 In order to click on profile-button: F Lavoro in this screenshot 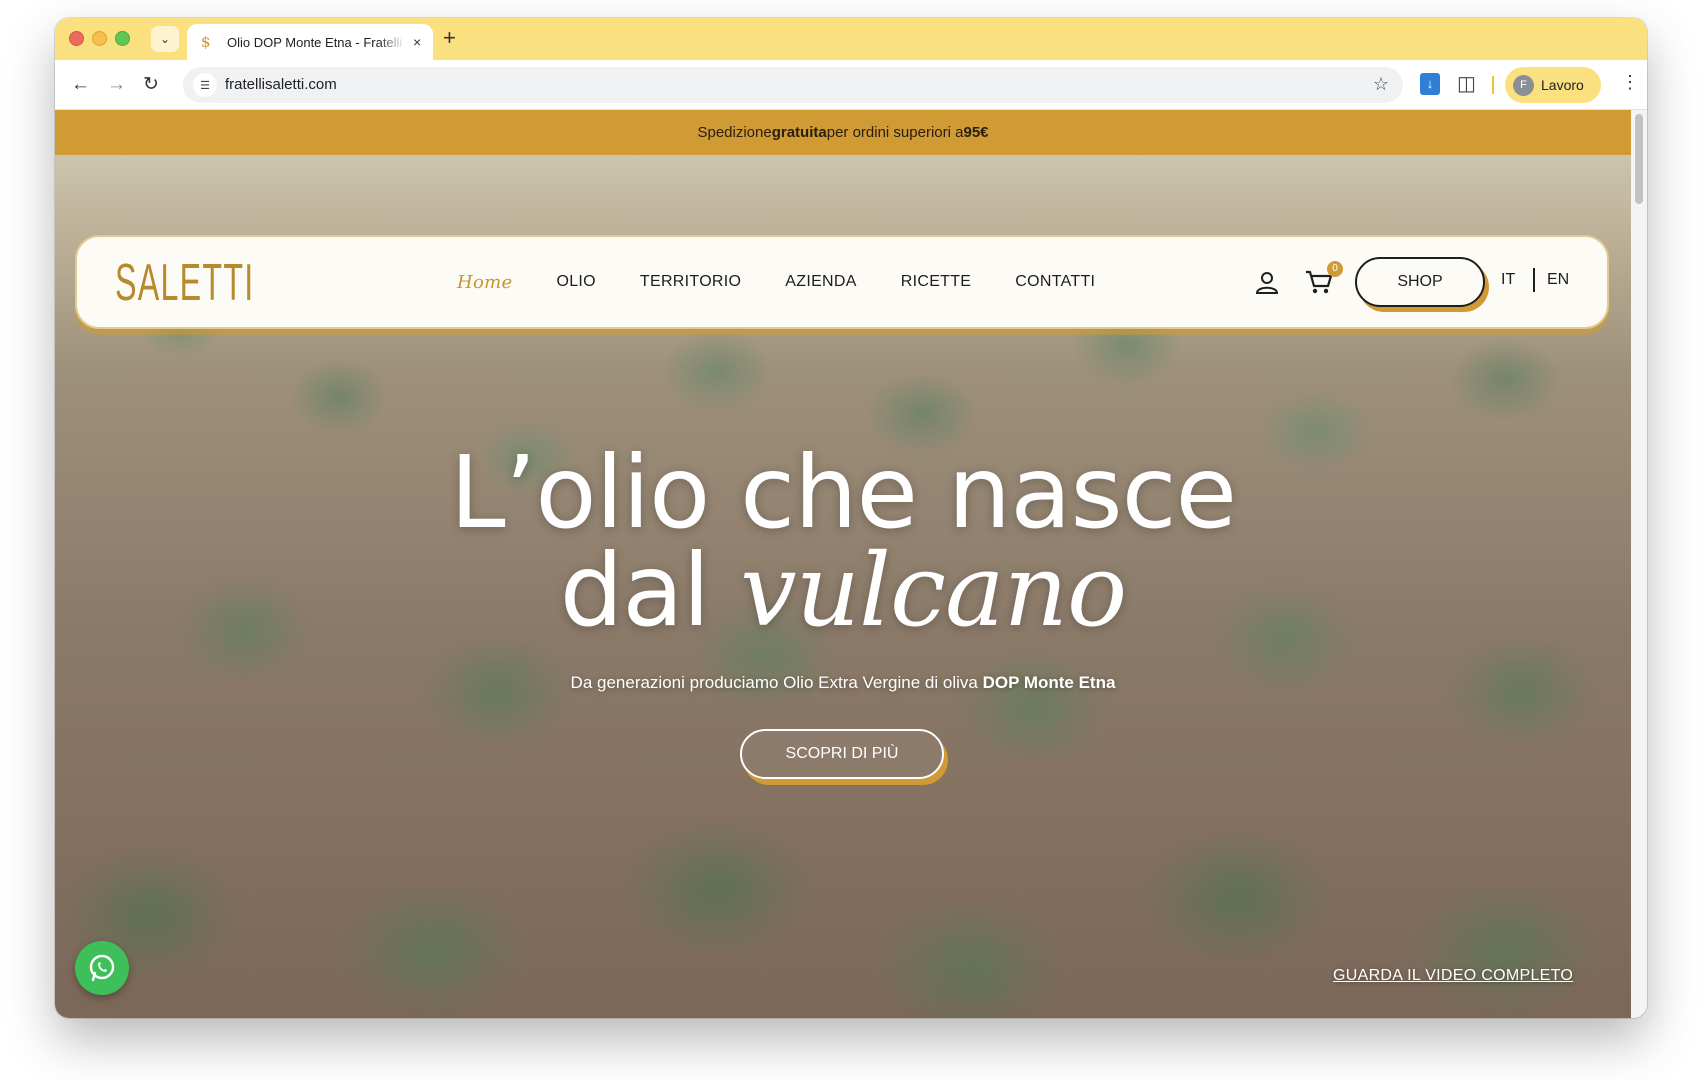, I will do `click(1553, 85)`.